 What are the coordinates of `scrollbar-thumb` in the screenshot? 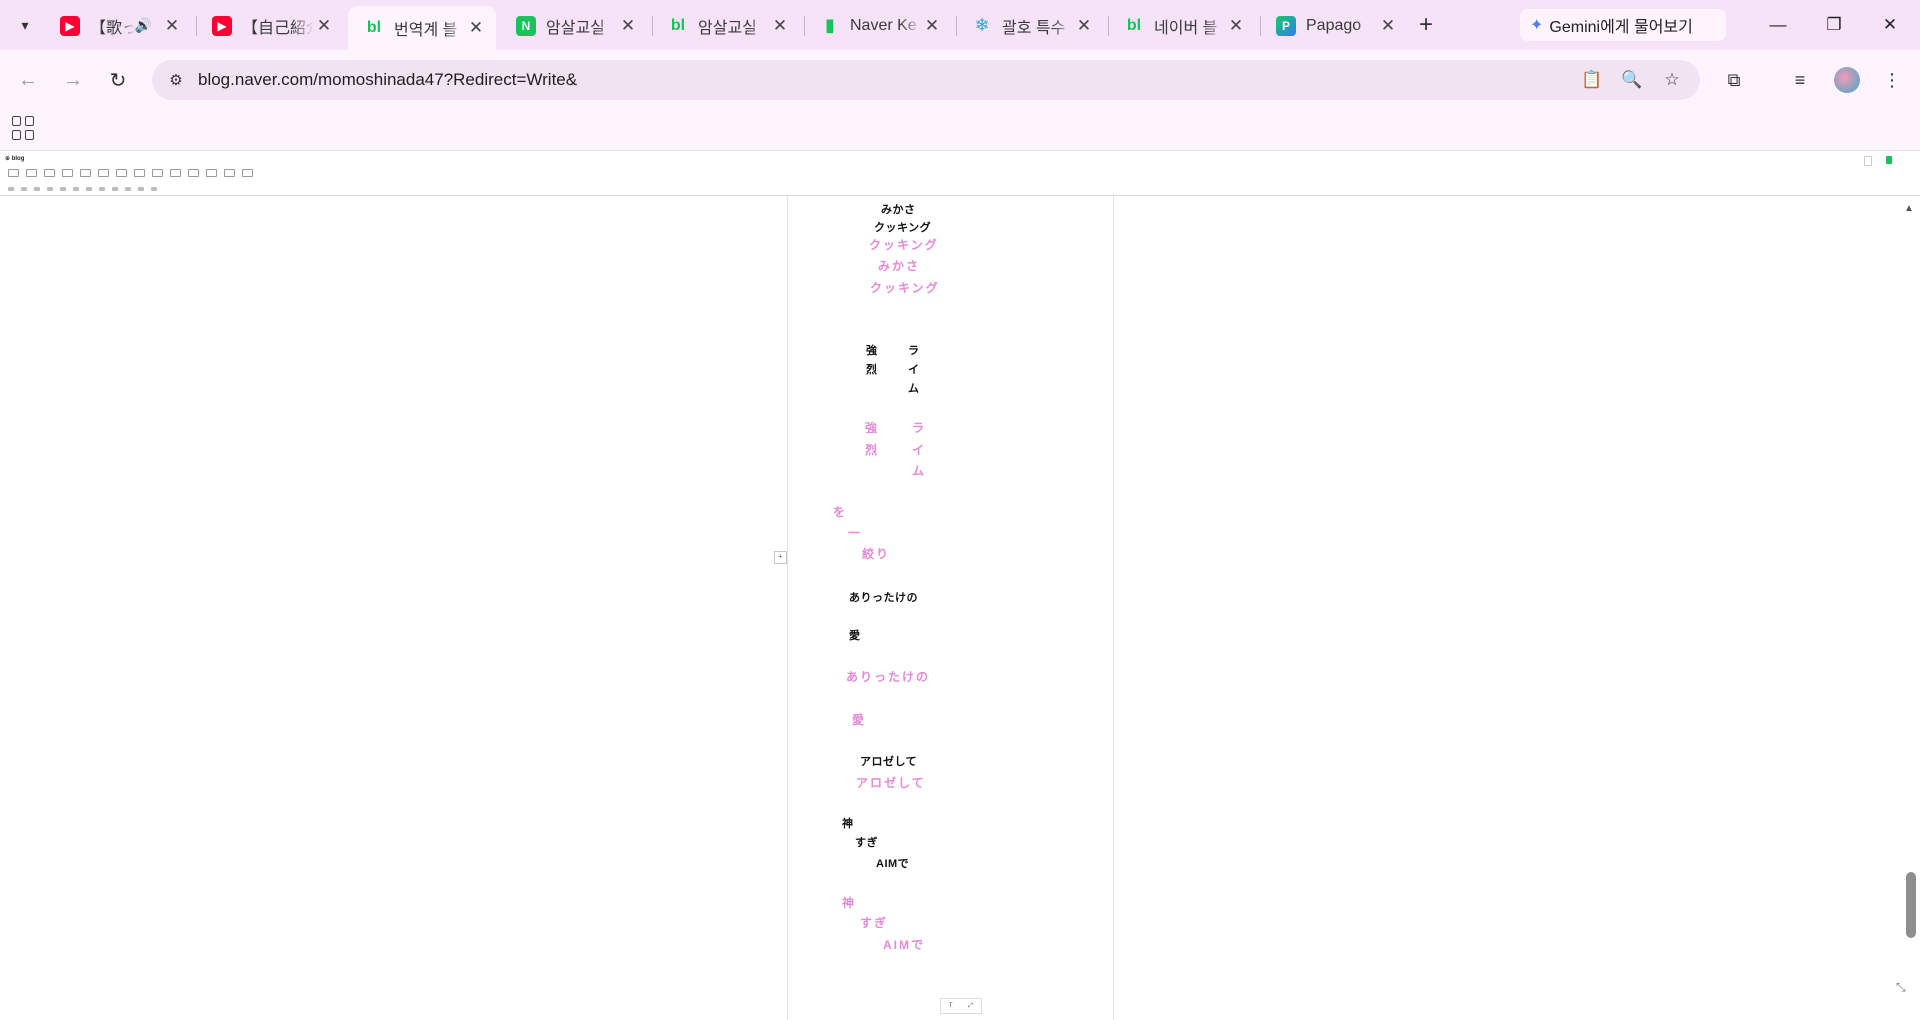 It's located at (1911, 905).